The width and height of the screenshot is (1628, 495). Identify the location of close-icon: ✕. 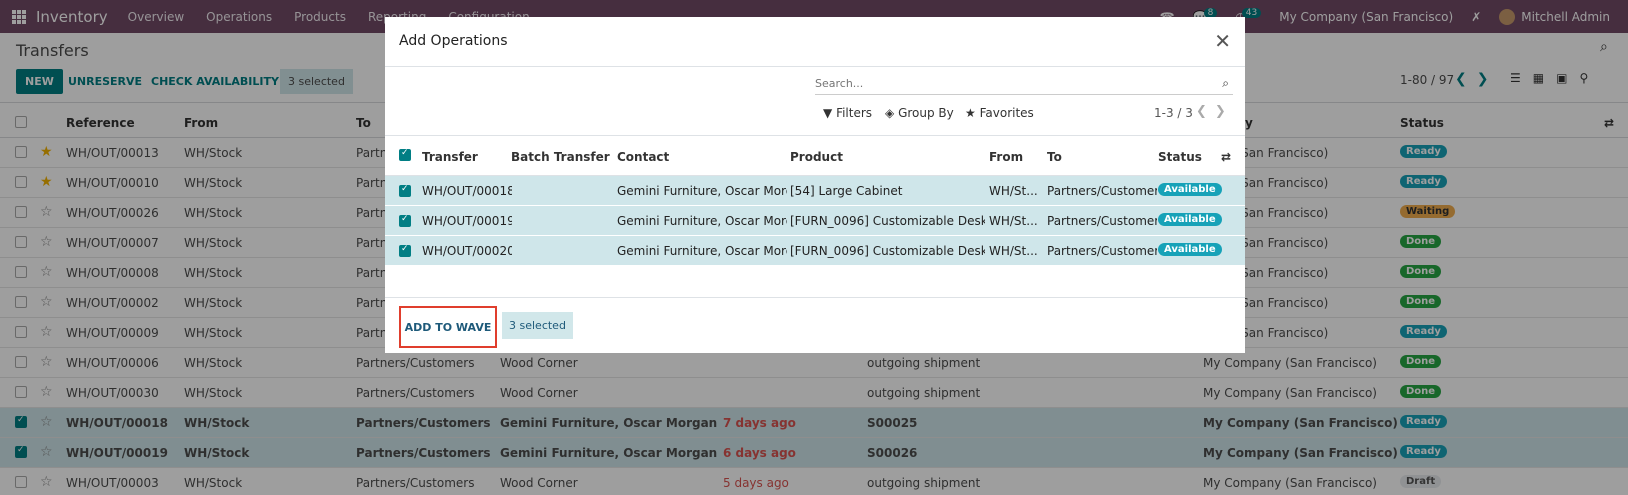
(1222, 41).